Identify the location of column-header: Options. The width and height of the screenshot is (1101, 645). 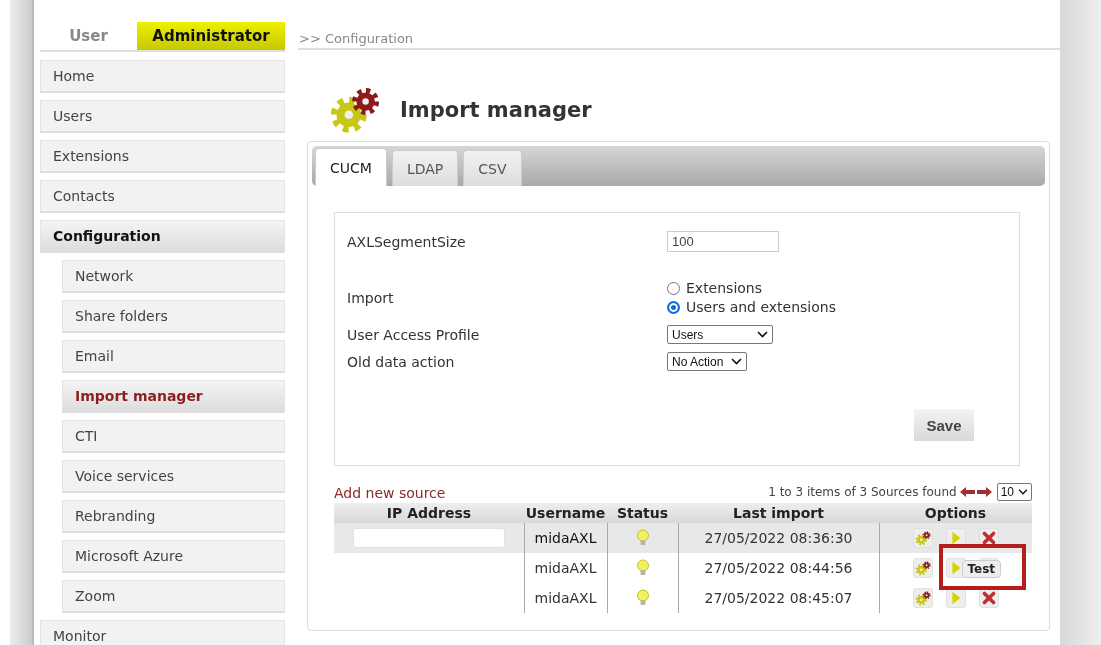
(955, 513).